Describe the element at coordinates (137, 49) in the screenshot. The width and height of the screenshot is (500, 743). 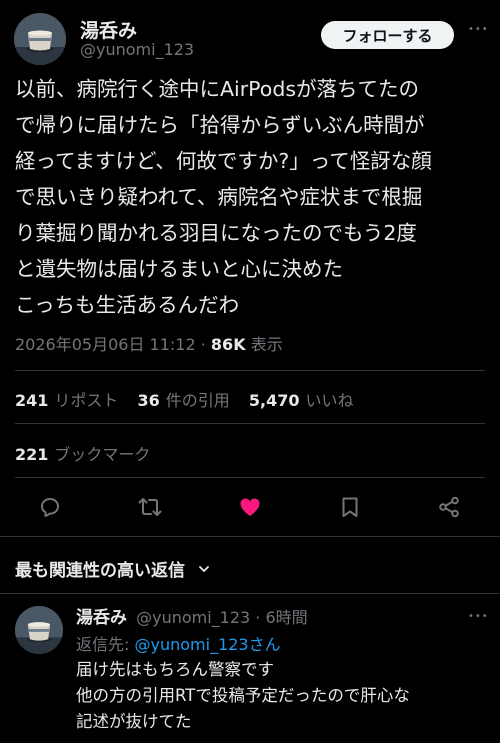
I see `author-handle: @yunomi_123` at that location.